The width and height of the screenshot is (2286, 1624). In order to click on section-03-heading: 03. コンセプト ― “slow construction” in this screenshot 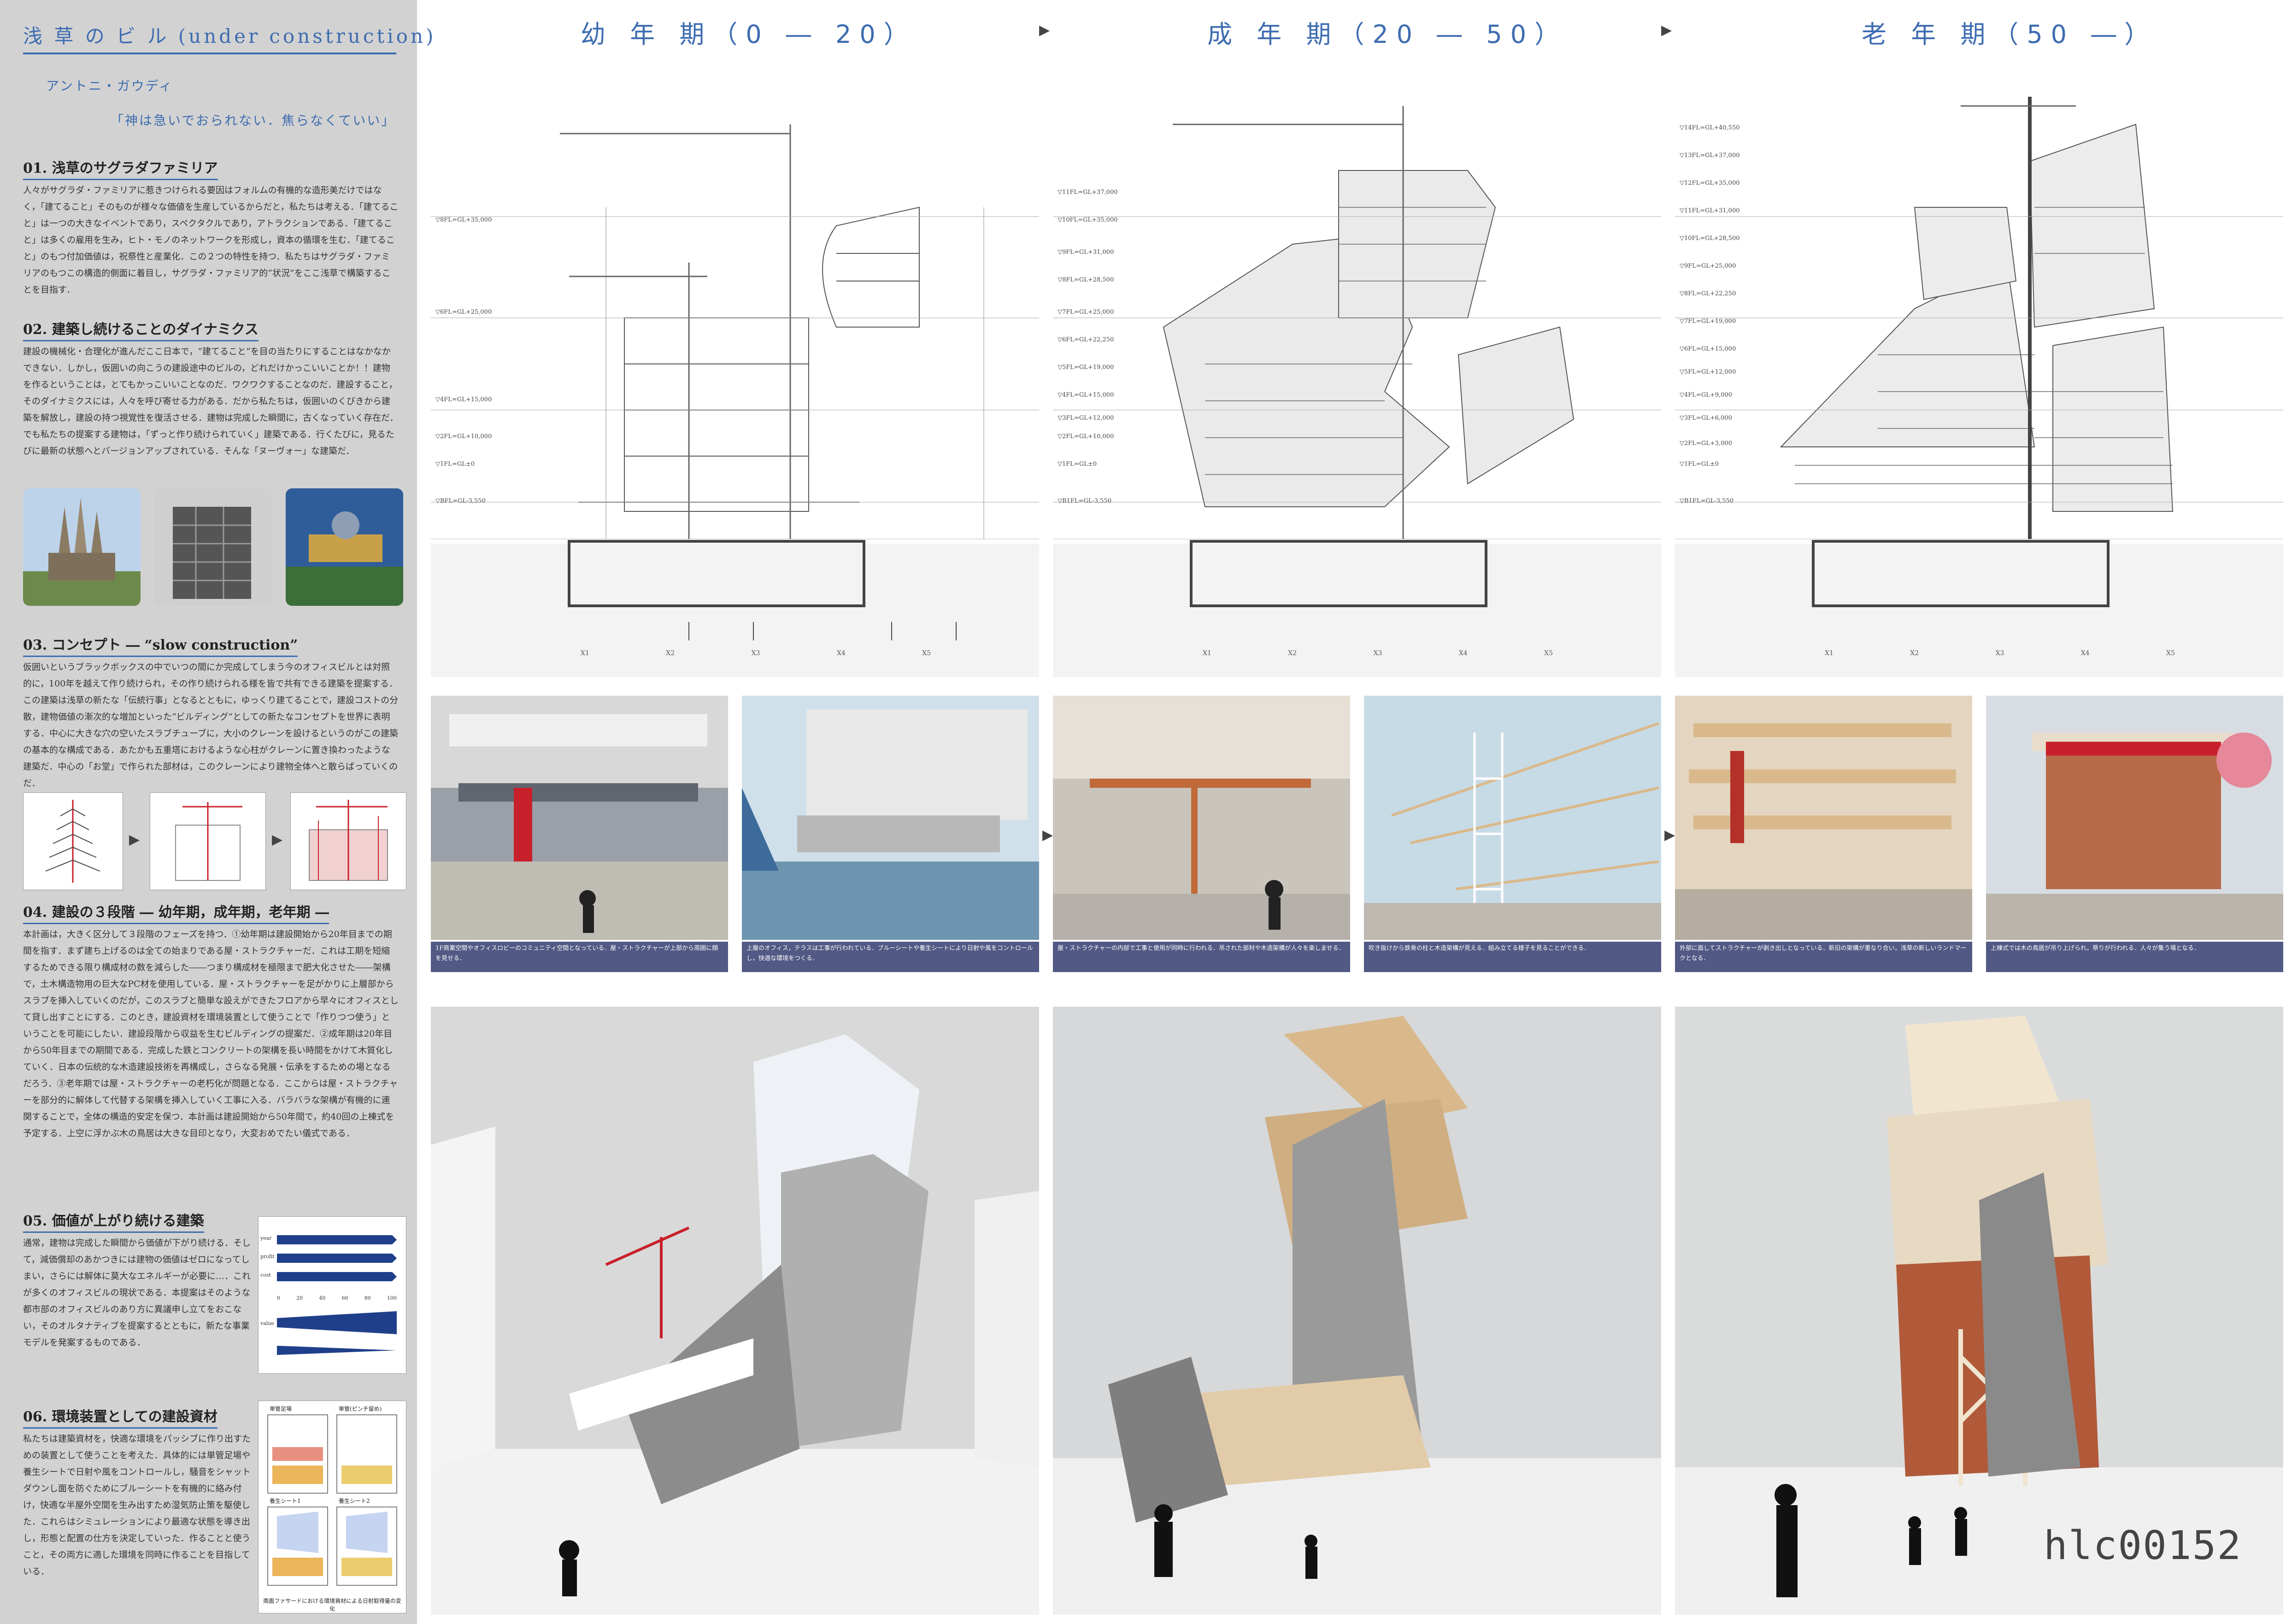, I will do `click(160, 645)`.